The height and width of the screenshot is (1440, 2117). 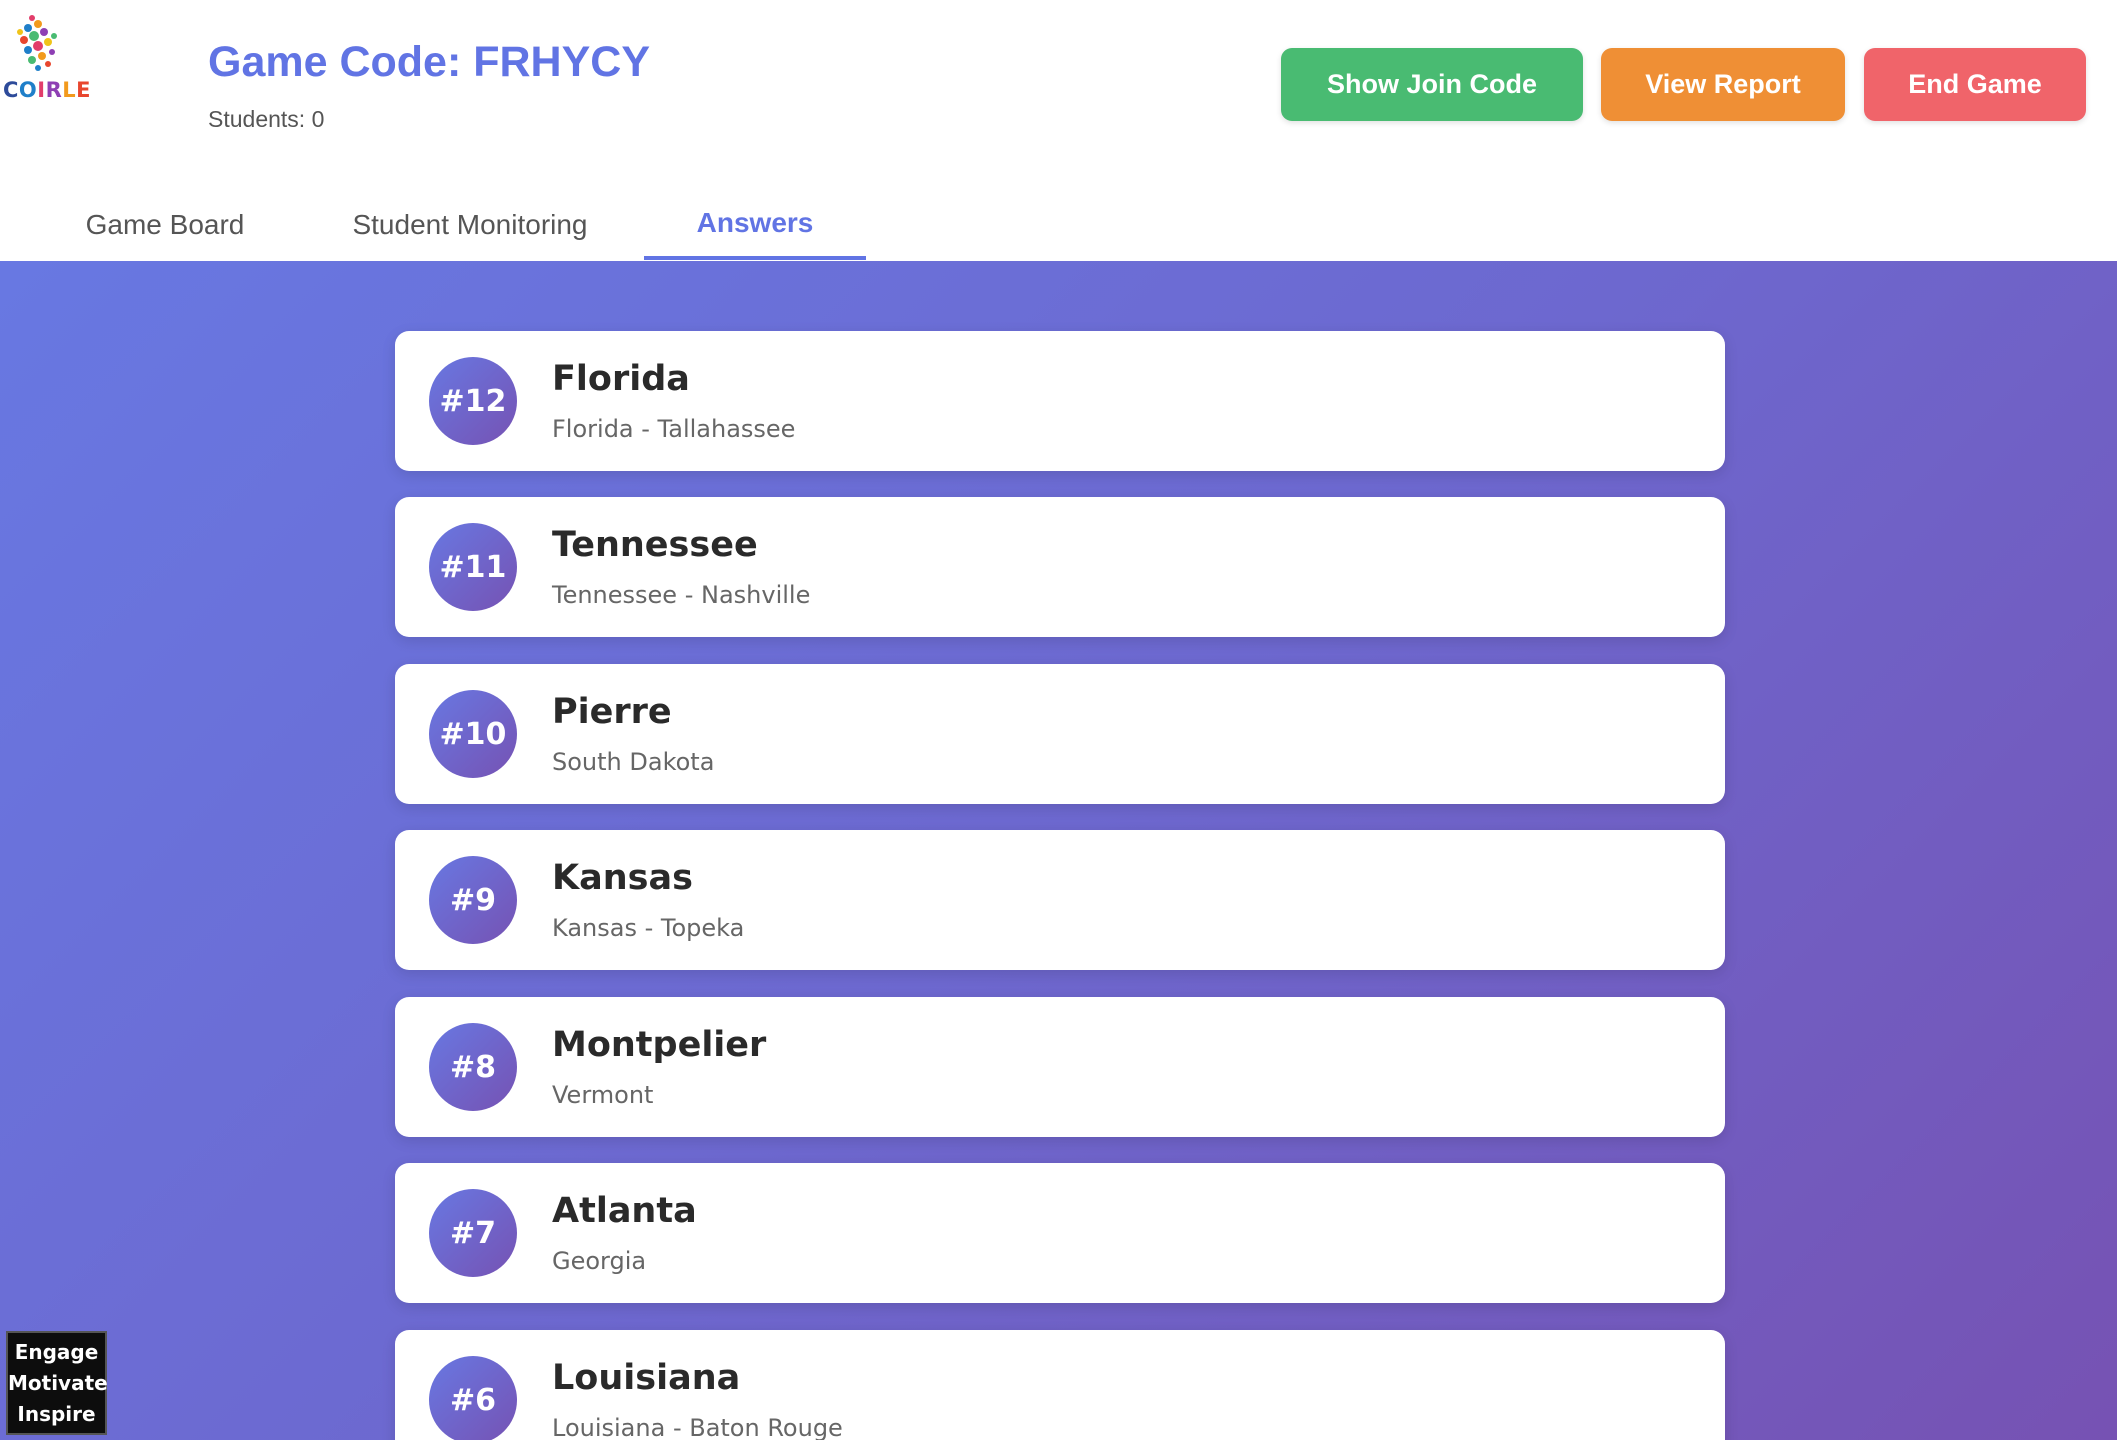 What do you see at coordinates (1723, 84) in the screenshot?
I see `view-report-button: View Report` at bounding box center [1723, 84].